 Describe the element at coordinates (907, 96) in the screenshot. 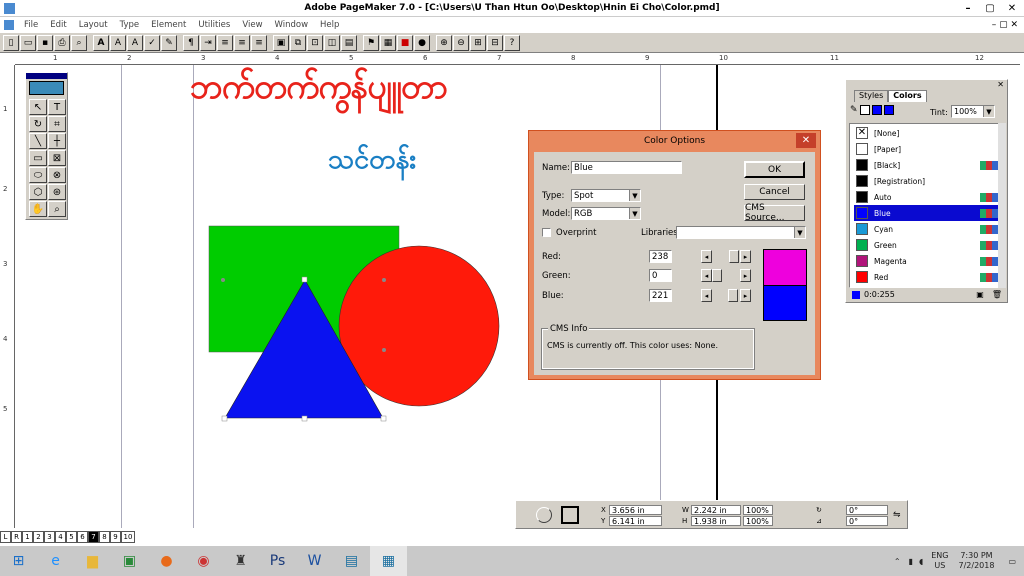

I see `tab-colors: Colors` at that location.